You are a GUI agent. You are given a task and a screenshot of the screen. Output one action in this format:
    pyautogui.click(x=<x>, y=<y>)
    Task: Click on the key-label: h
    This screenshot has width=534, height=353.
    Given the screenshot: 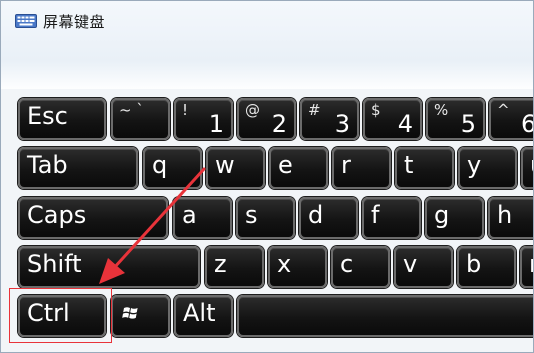 What is the action you would take?
    pyautogui.click(x=505, y=215)
    